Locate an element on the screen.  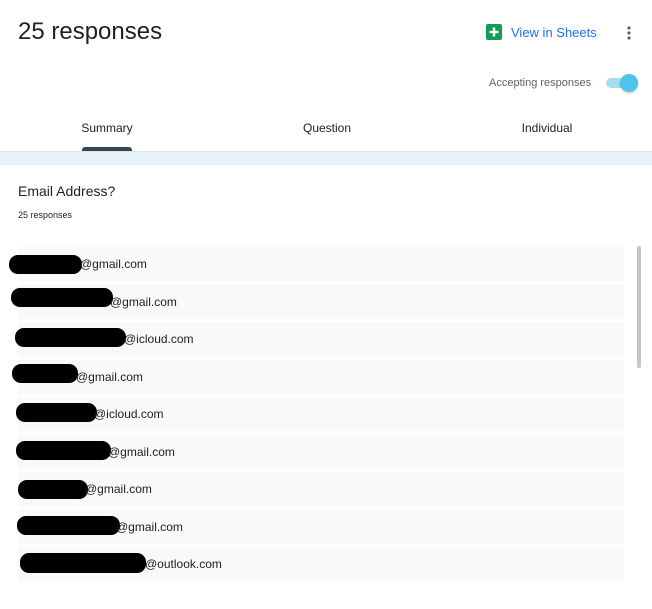
more-options-button is located at coordinates (629, 33).